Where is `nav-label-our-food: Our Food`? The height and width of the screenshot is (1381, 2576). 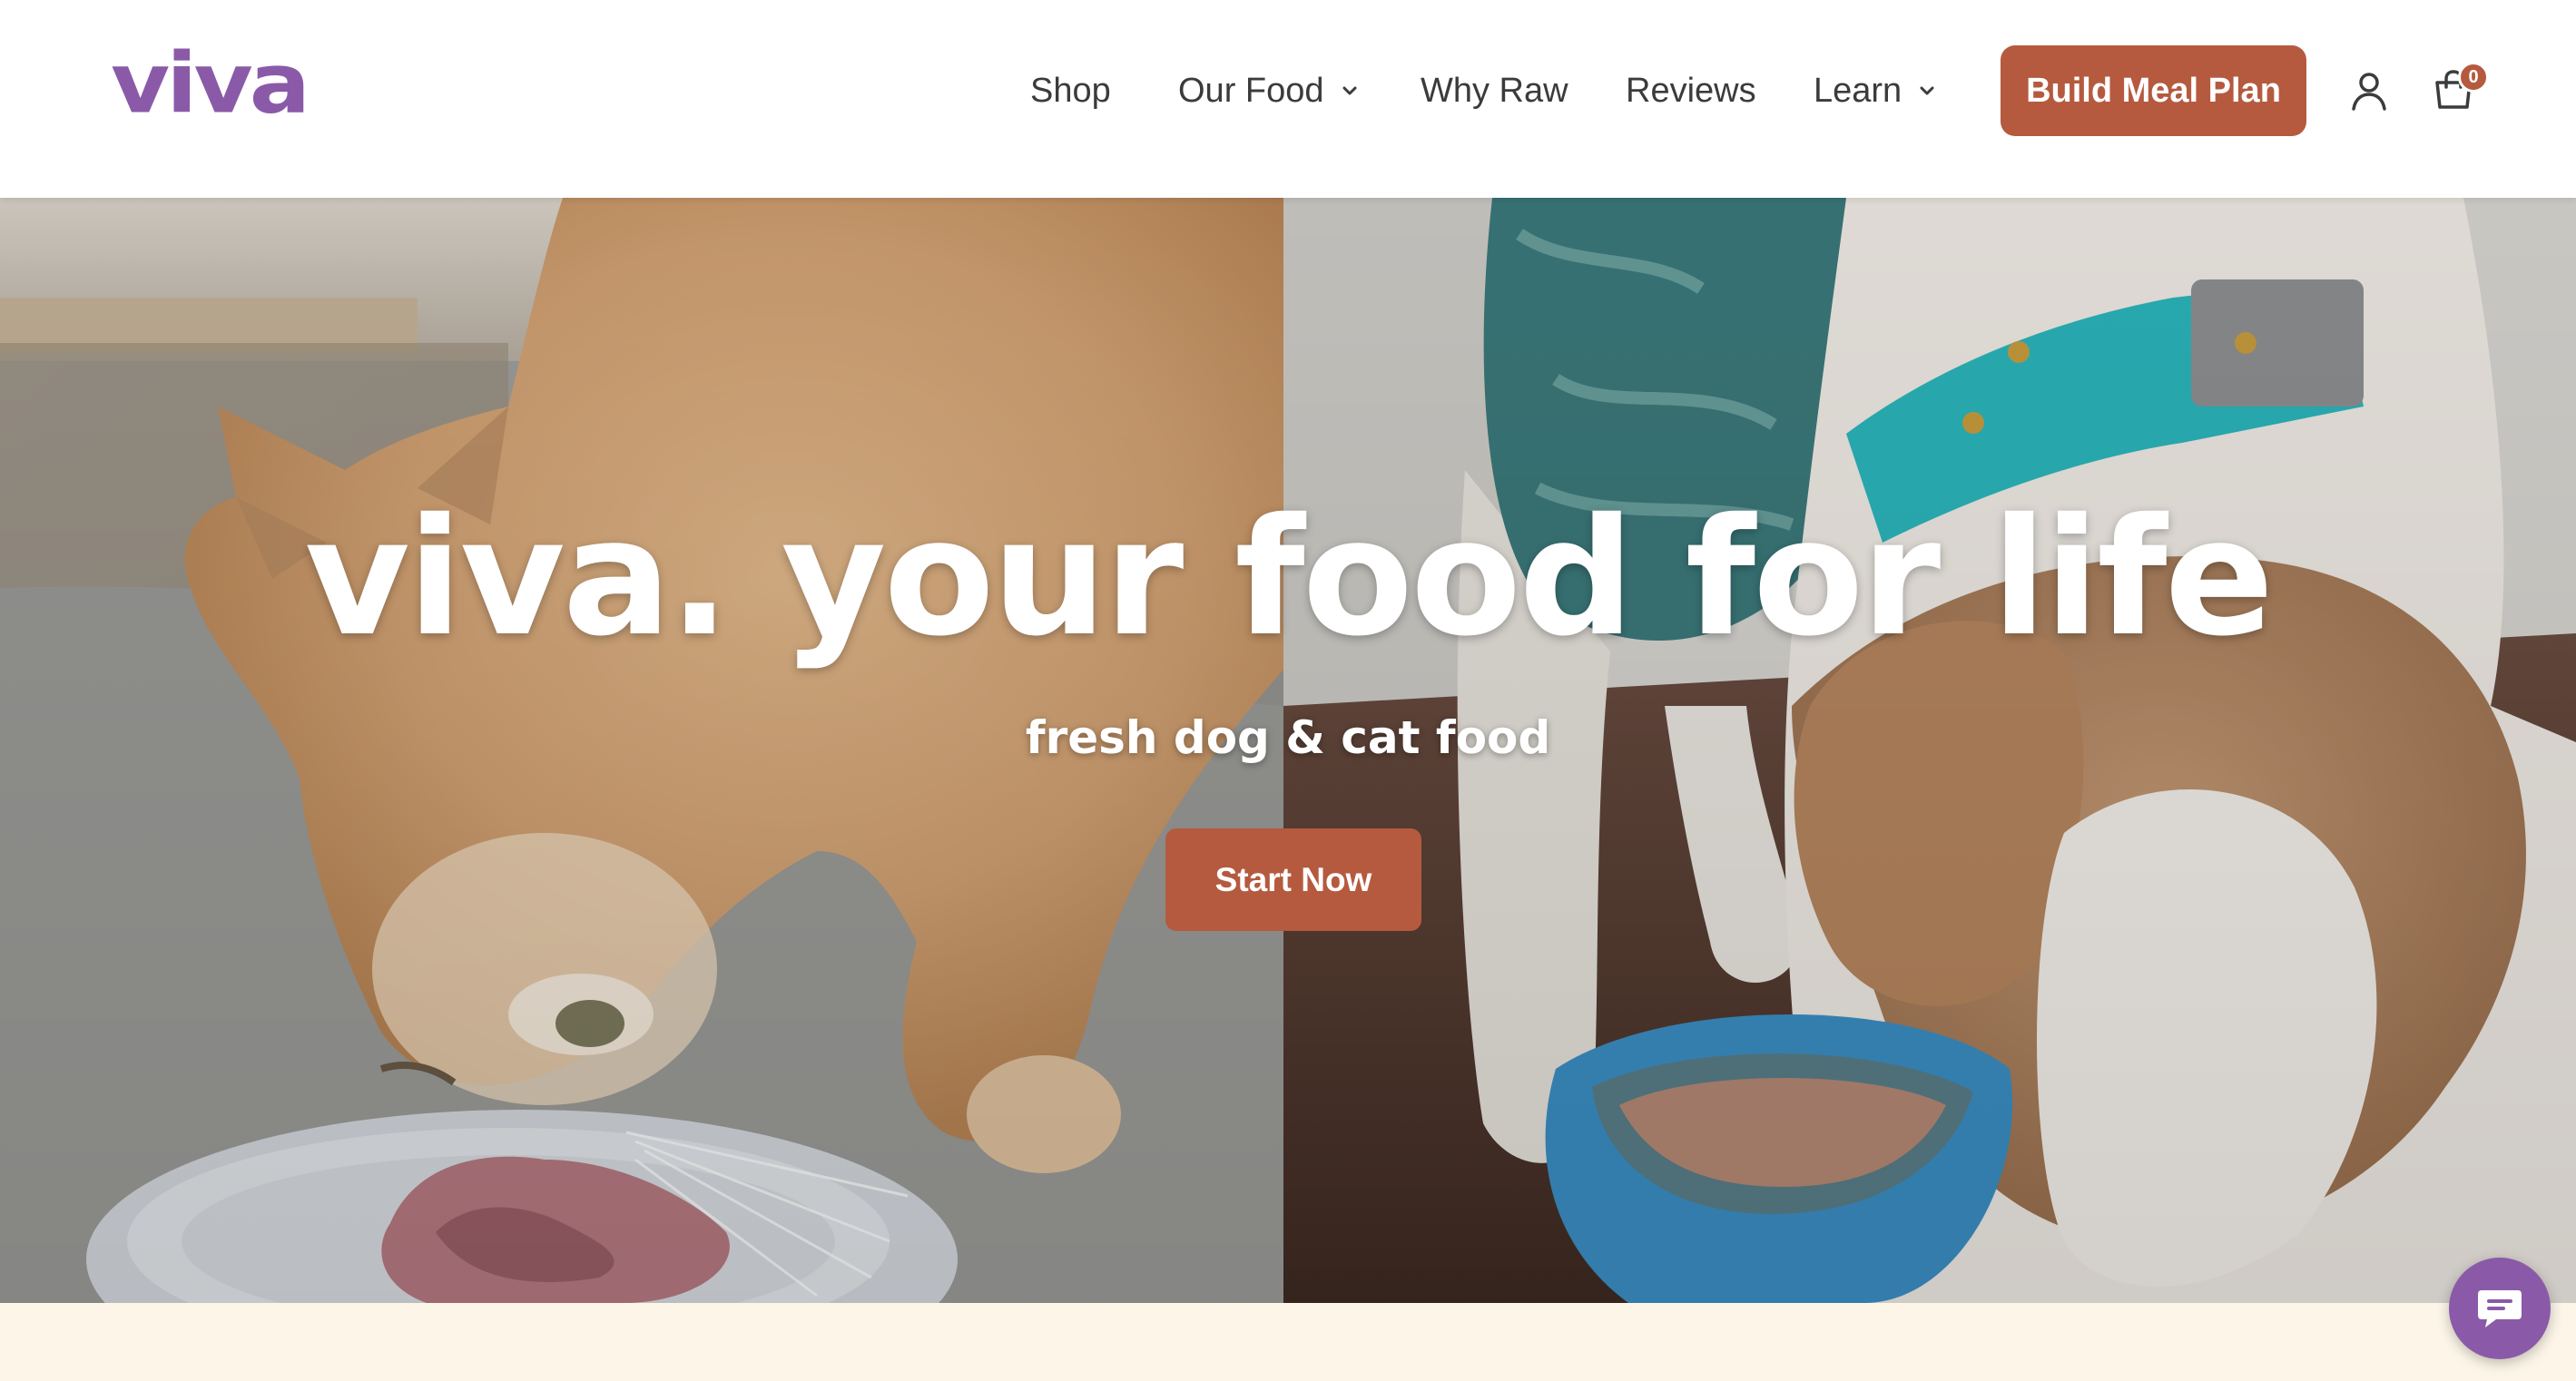 nav-label-our-food: Our Food is located at coordinates (1251, 90).